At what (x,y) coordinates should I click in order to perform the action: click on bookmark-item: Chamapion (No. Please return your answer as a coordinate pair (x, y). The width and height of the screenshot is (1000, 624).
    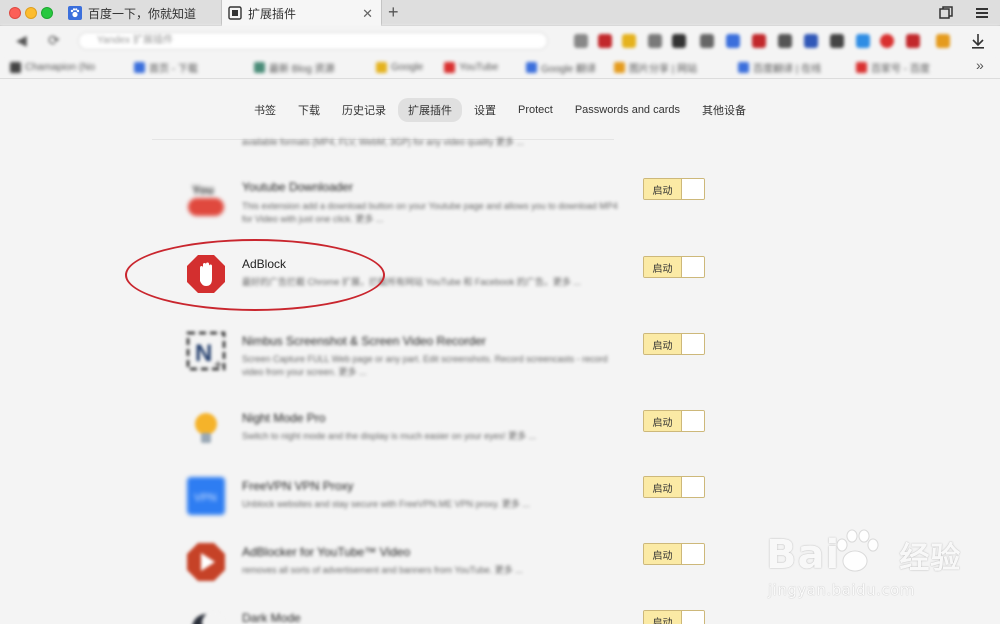
    Looking at the image, I should click on (52, 67).